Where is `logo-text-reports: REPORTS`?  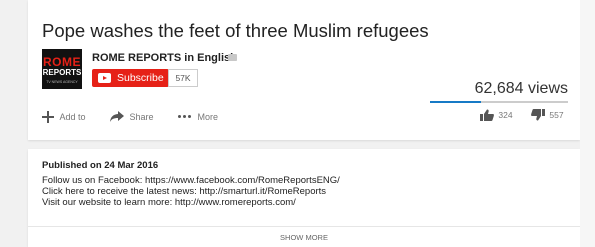
logo-text-reports: REPORTS is located at coordinates (62, 72).